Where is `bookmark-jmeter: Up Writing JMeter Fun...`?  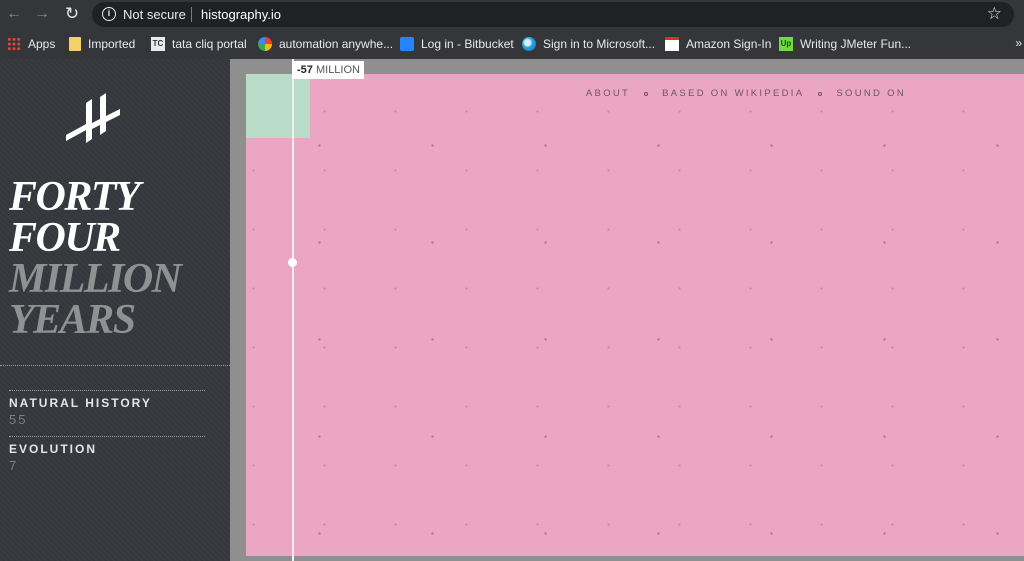
bookmark-jmeter: Up Writing JMeter Fun... is located at coordinates (845, 44).